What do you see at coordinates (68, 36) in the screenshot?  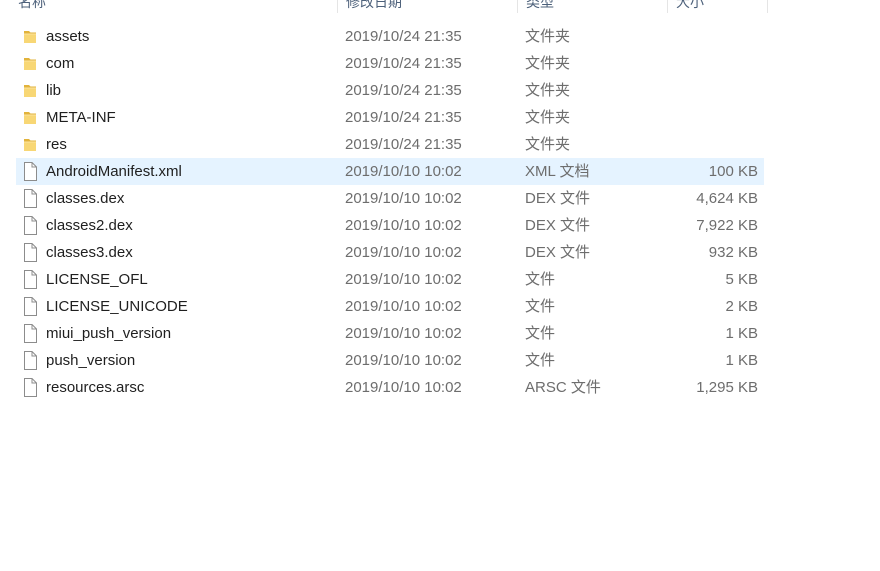 I see `file-name: assets` at bounding box center [68, 36].